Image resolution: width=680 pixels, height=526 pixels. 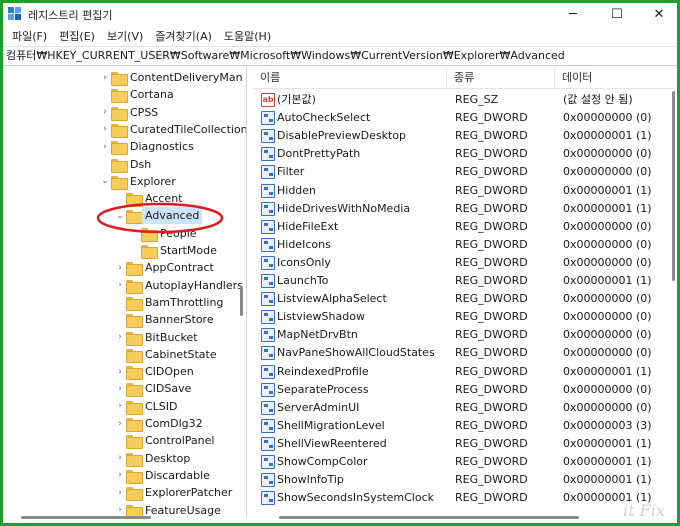 What do you see at coordinates (169, 371) in the screenshot?
I see `tree-item-label: CIDOpen` at bounding box center [169, 371].